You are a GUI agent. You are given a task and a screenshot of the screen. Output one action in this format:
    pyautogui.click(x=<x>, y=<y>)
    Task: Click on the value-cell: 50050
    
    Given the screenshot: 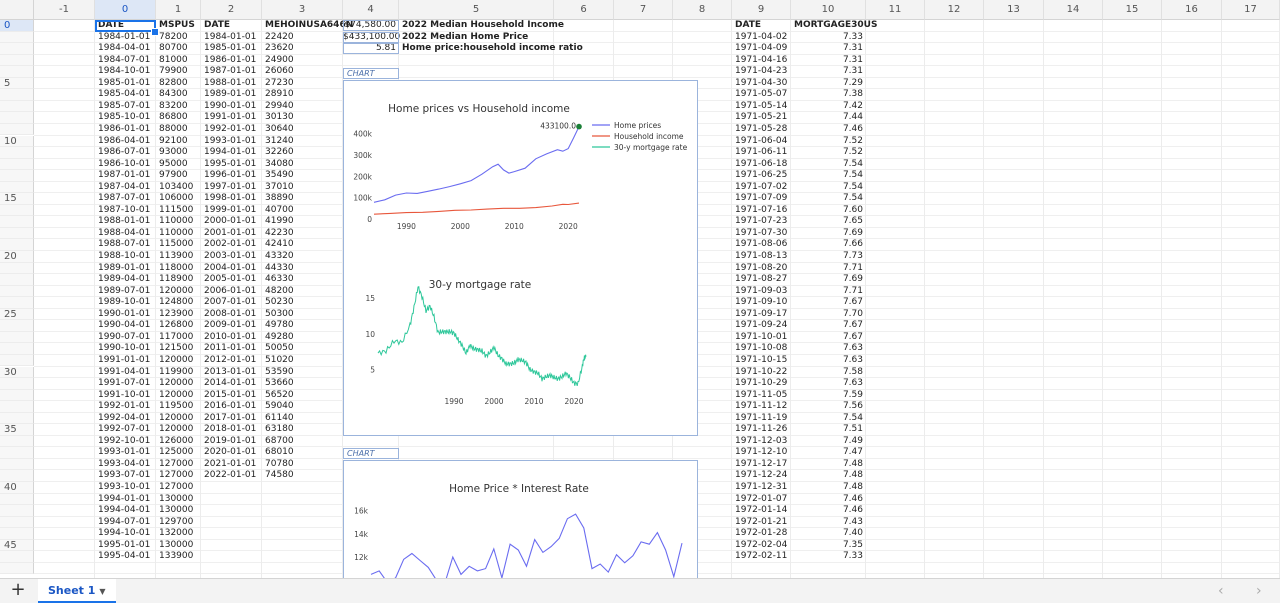 What is the action you would take?
    pyautogui.click(x=302, y=349)
    